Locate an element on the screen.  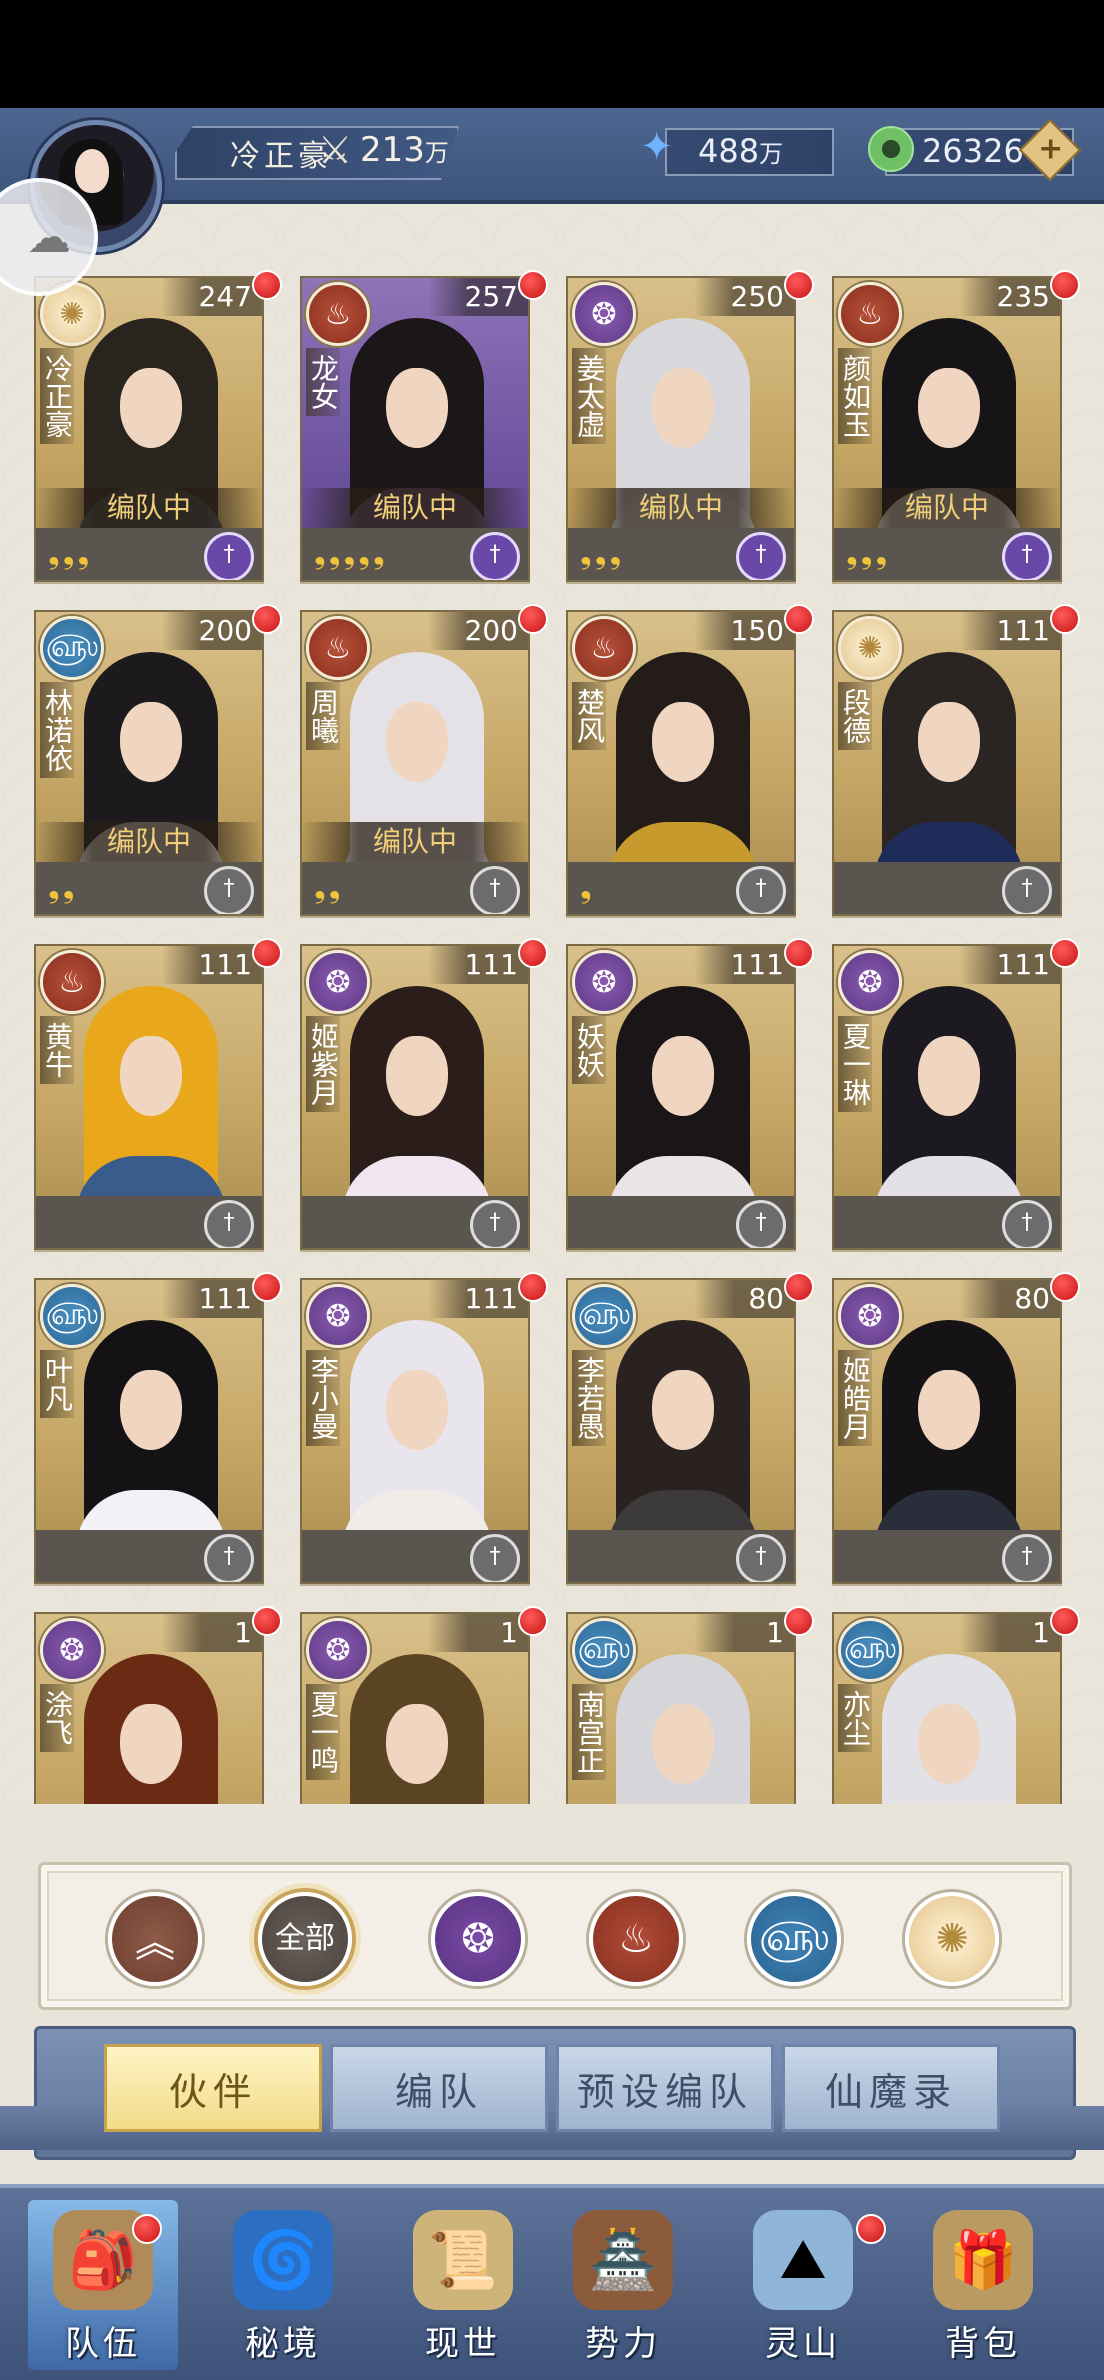
filter-water-button: ௵ is located at coordinates (794, 1939).